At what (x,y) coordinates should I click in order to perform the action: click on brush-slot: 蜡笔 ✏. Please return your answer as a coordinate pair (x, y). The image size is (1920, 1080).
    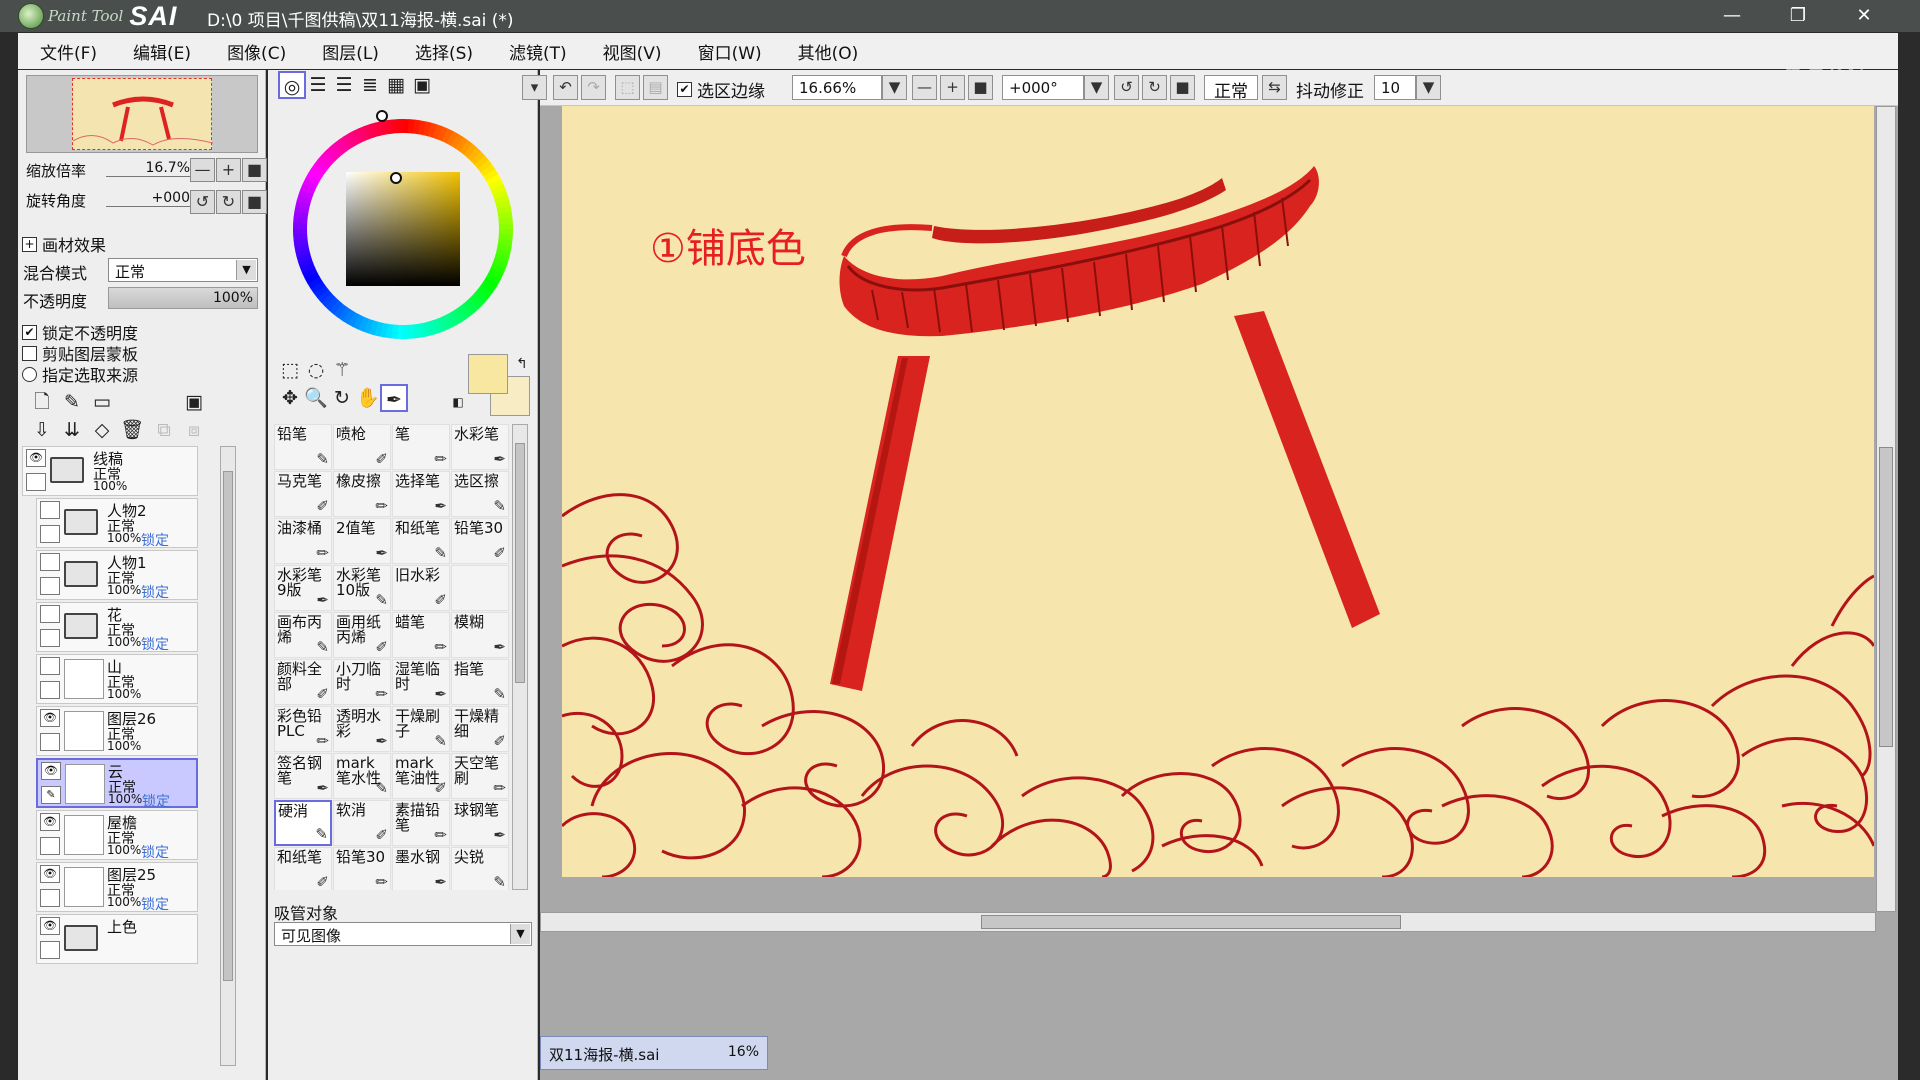
    Looking at the image, I should click on (421, 635).